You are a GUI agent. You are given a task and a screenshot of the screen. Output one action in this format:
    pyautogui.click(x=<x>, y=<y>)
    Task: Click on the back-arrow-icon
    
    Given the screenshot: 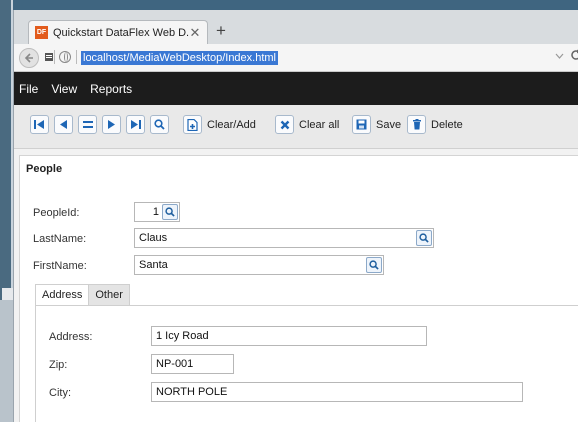 What is the action you would take?
    pyautogui.click(x=28, y=58)
    